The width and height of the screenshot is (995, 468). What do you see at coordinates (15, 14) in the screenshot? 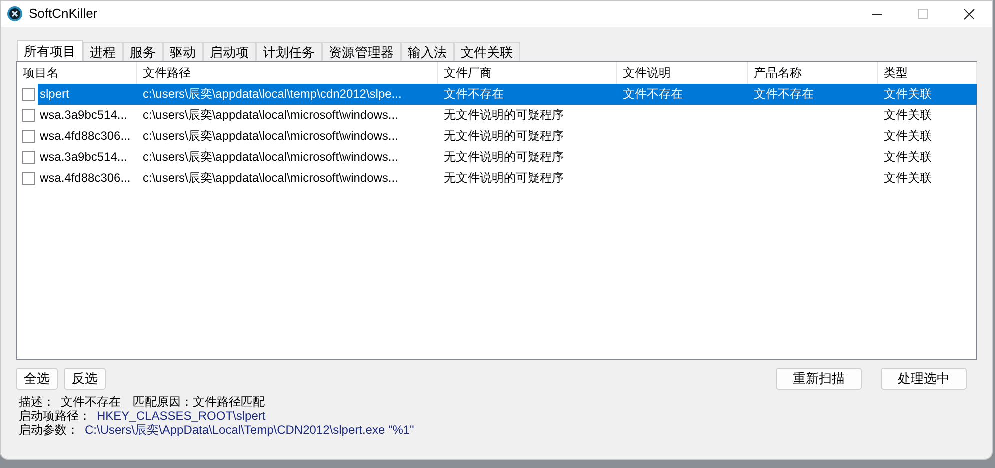
I see `app-icon` at bounding box center [15, 14].